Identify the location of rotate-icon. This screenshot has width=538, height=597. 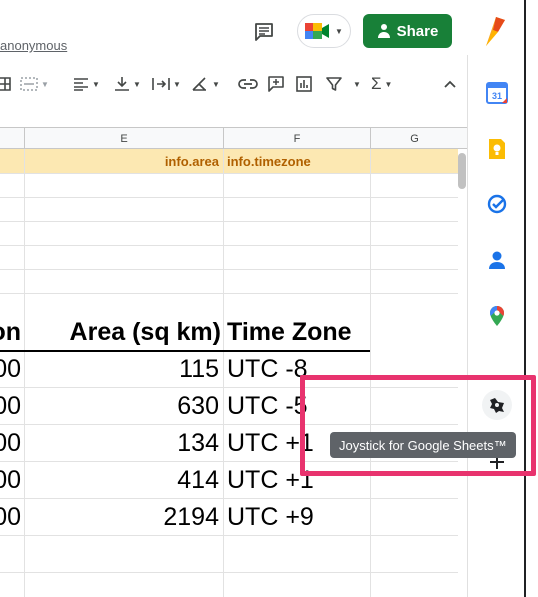
(199, 84).